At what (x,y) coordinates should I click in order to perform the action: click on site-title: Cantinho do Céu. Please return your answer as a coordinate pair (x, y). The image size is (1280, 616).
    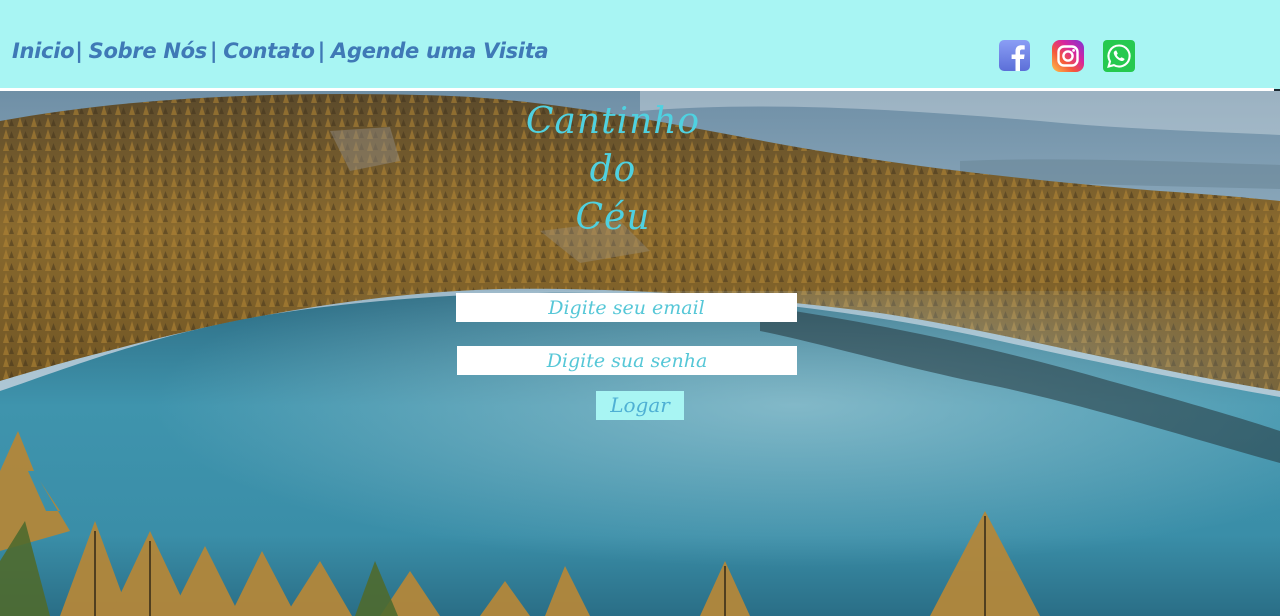
    Looking at the image, I should click on (613, 170).